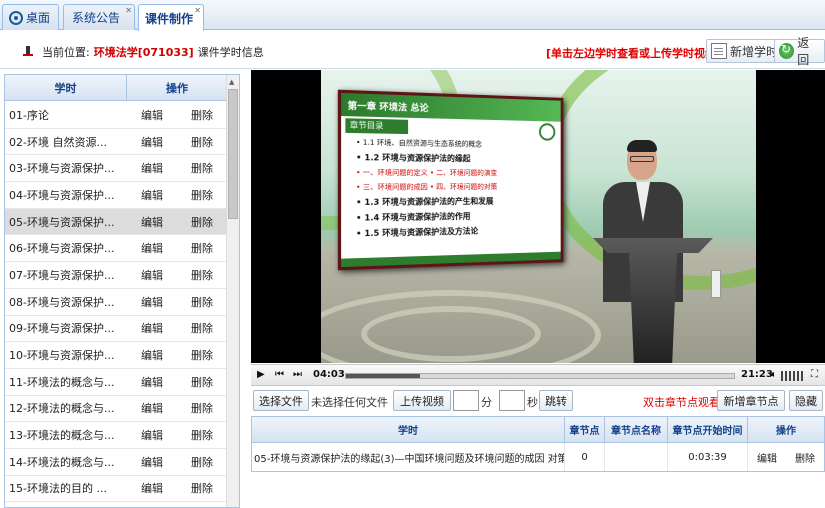  I want to click on minutes-unit: 分, so click(486, 402).